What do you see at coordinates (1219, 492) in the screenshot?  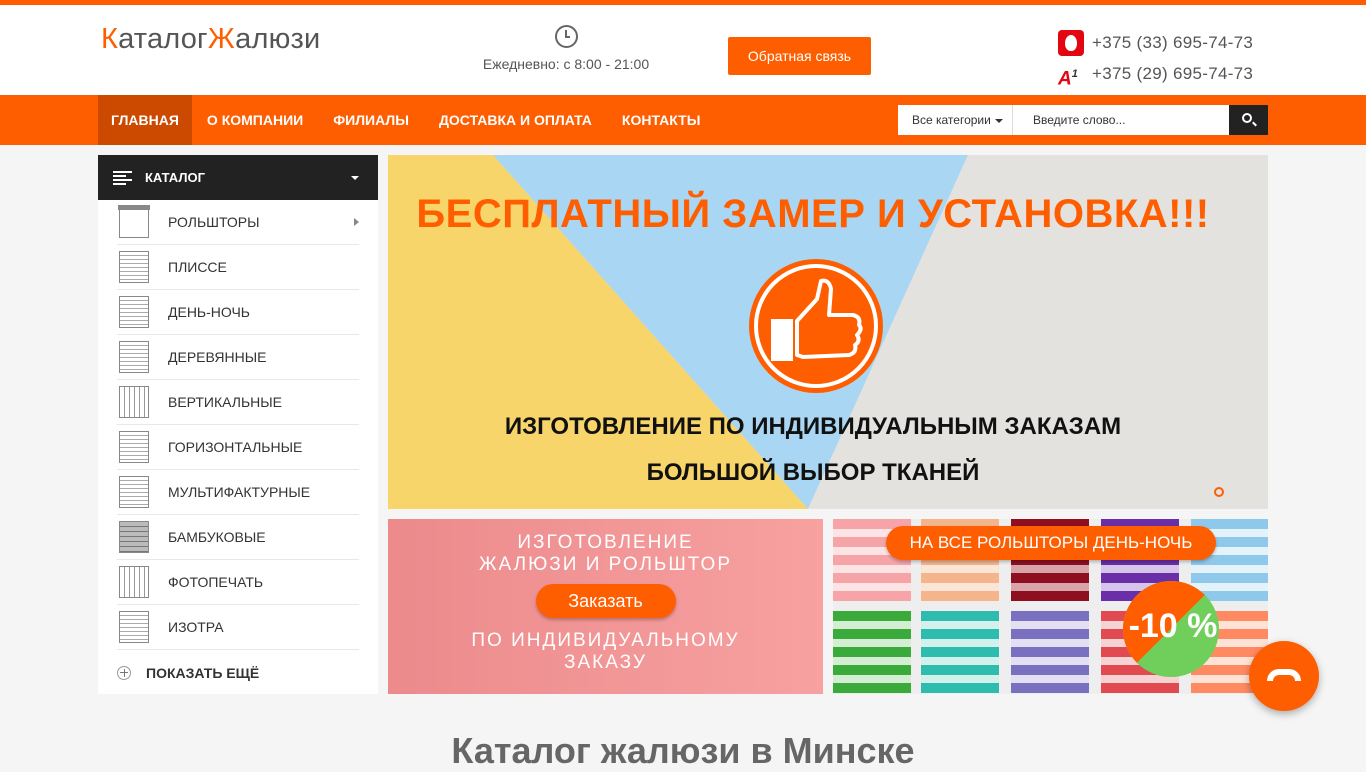 I see `slider-dot` at bounding box center [1219, 492].